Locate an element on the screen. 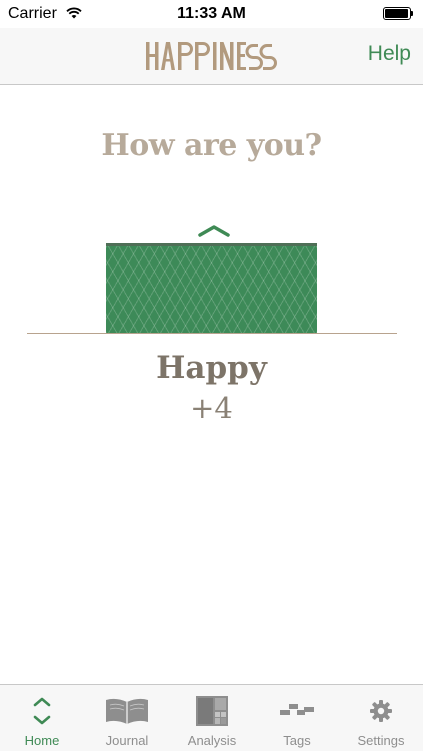 The image size is (423, 751). tab-home: Home is located at coordinates (42, 718).